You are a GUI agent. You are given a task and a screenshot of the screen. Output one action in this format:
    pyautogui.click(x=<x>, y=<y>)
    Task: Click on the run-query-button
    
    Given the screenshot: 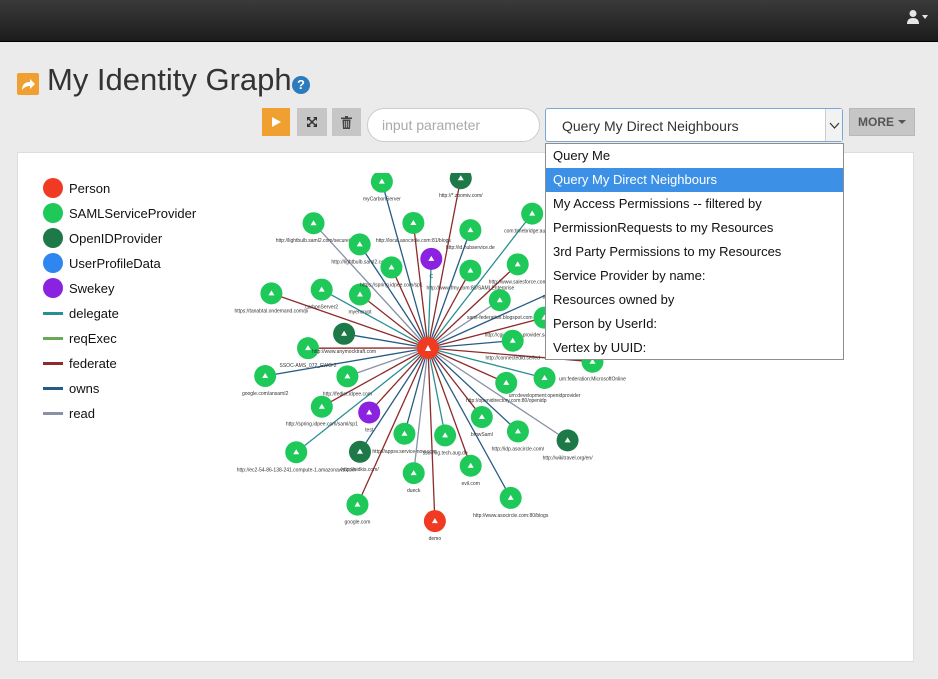 What is the action you would take?
    pyautogui.click(x=276, y=122)
    